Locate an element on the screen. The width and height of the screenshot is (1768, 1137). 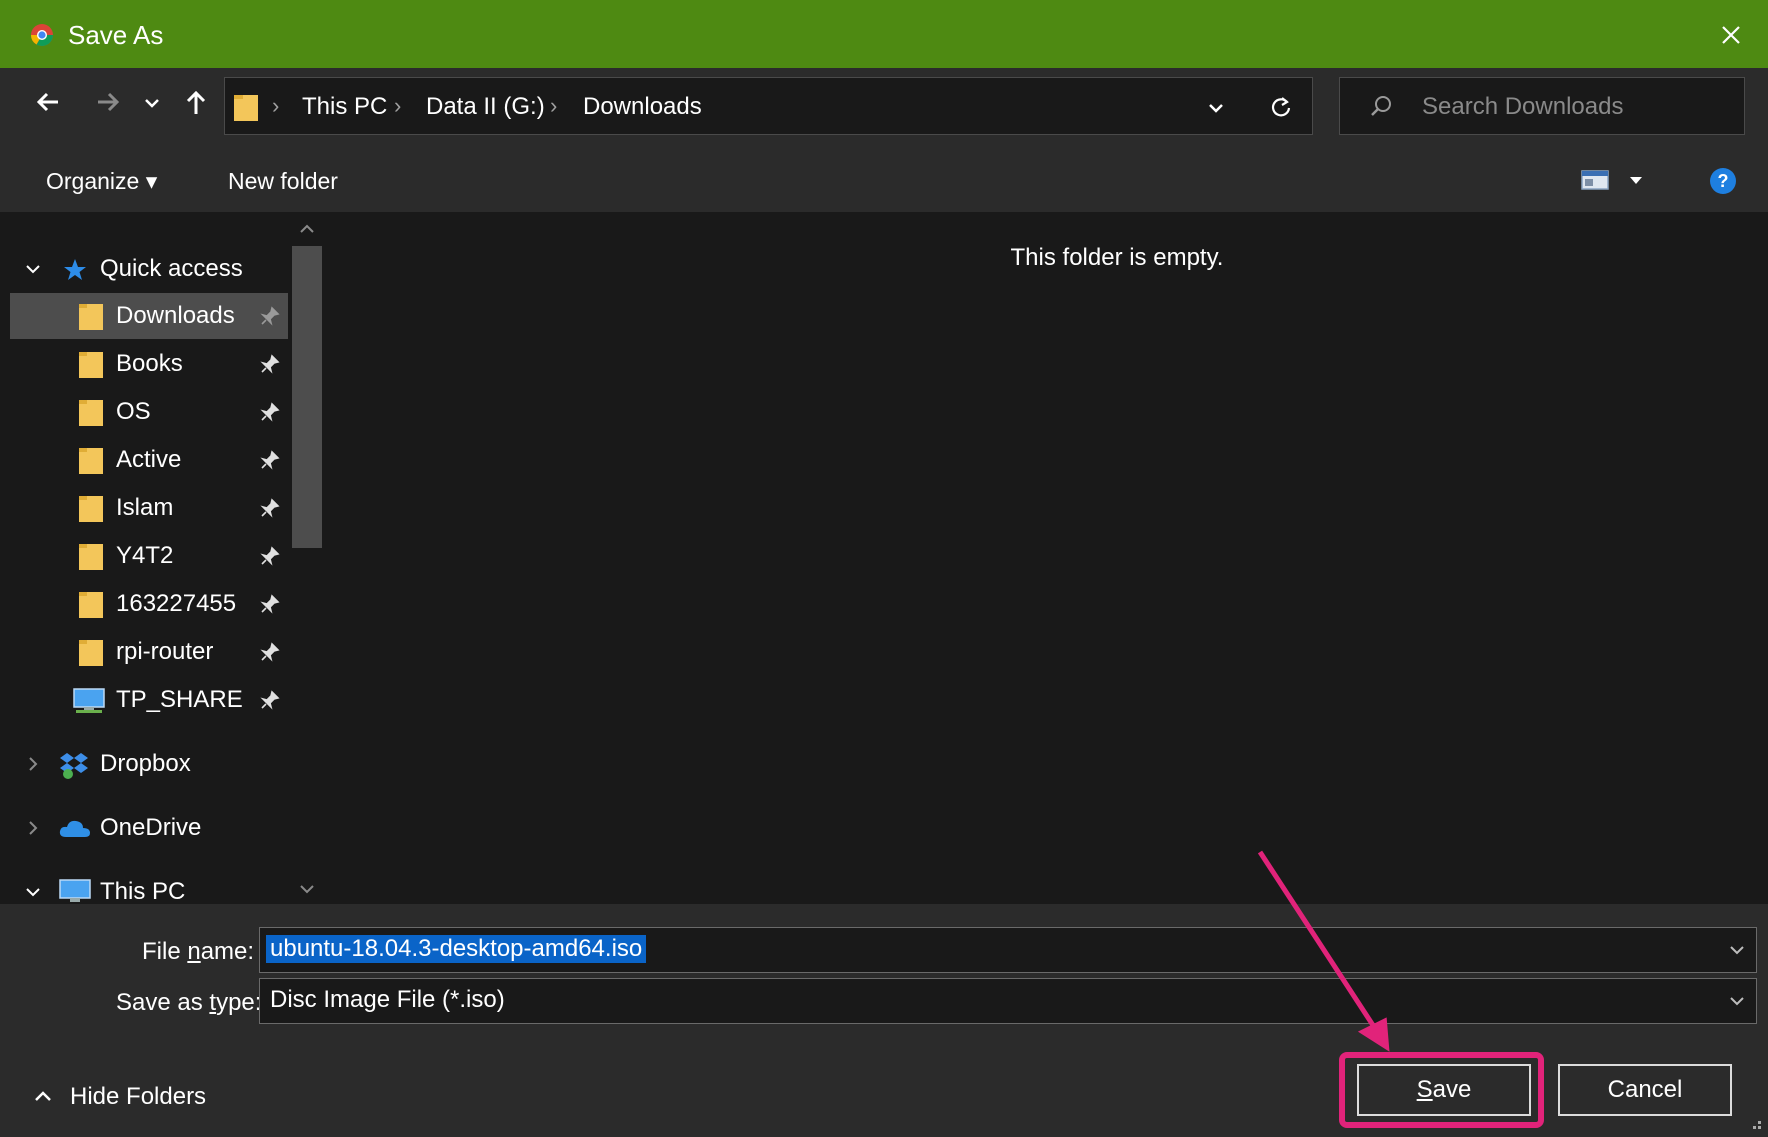
sidebar-item-books: Books is located at coordinates (149, 364).